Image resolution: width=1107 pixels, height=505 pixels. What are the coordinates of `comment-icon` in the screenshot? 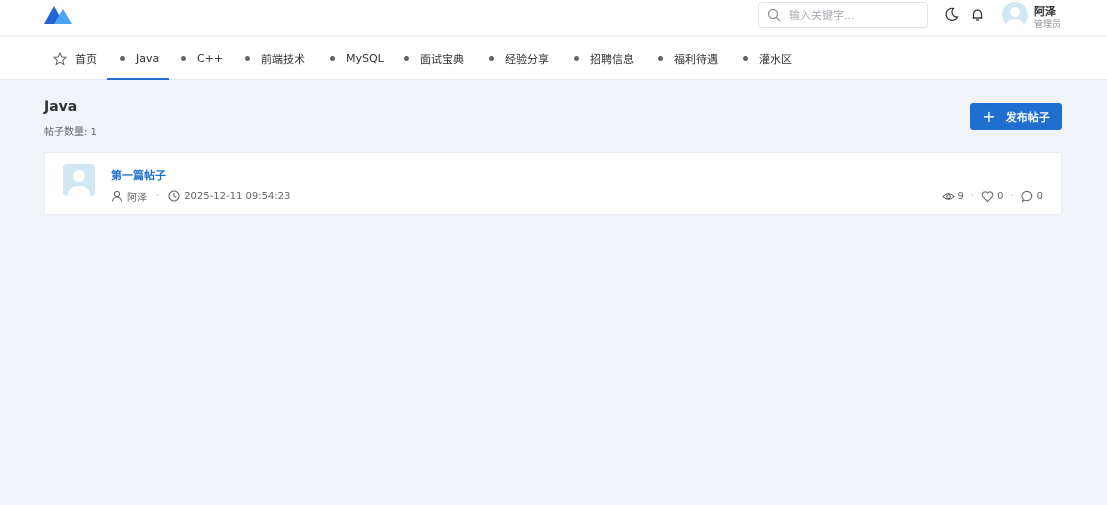 It's located at (1026, 196).